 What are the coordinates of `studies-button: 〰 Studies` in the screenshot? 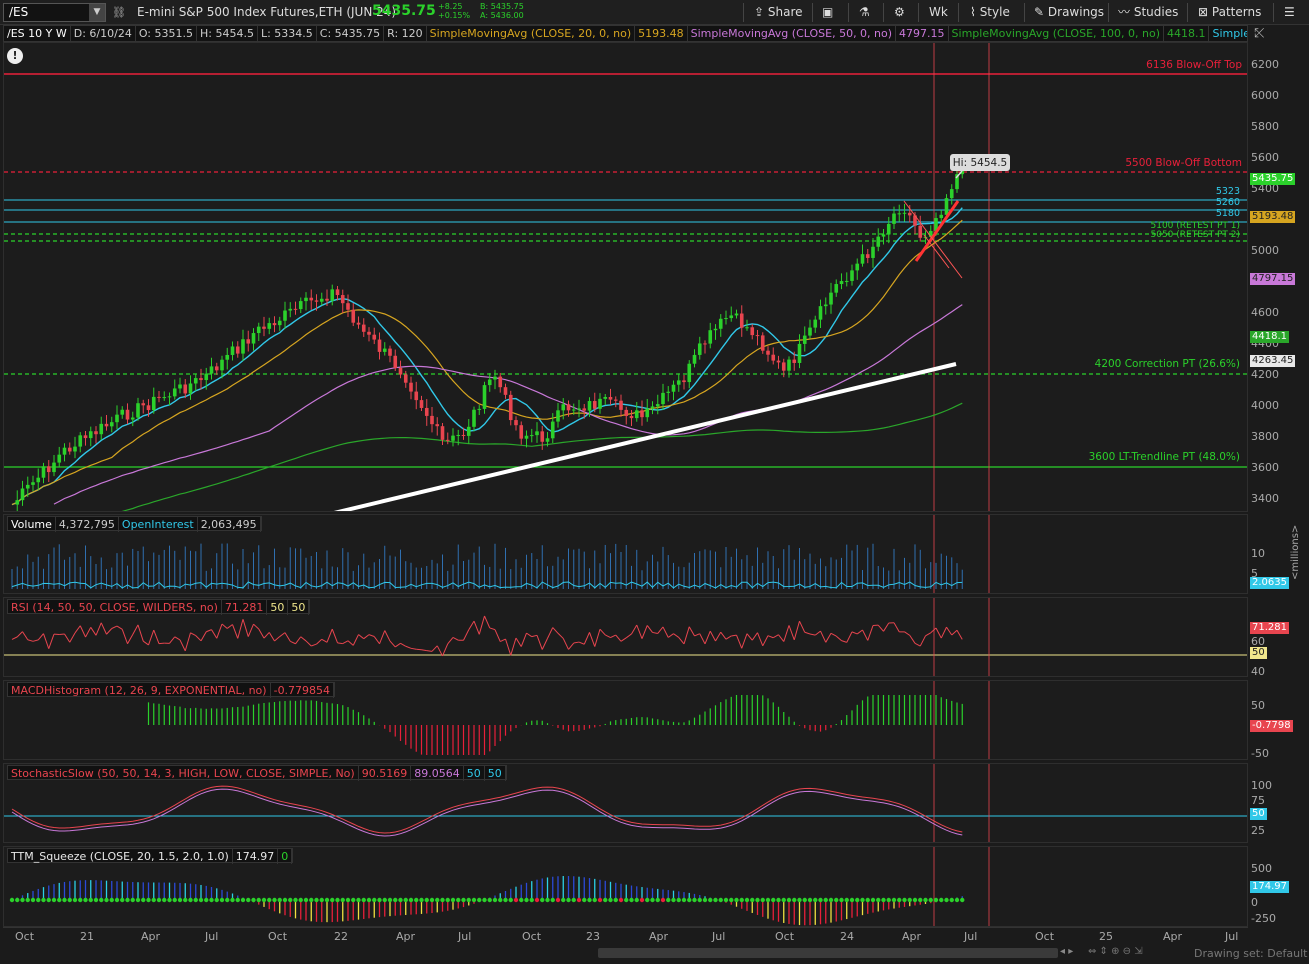 It's located at (1148, 12).